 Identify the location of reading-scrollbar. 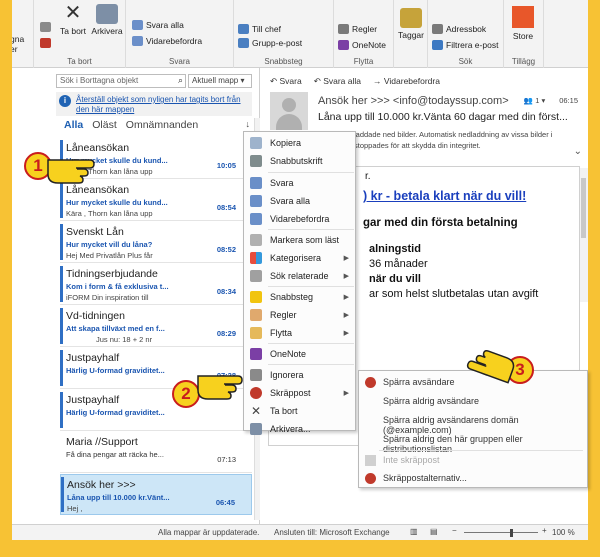
(584, 235).